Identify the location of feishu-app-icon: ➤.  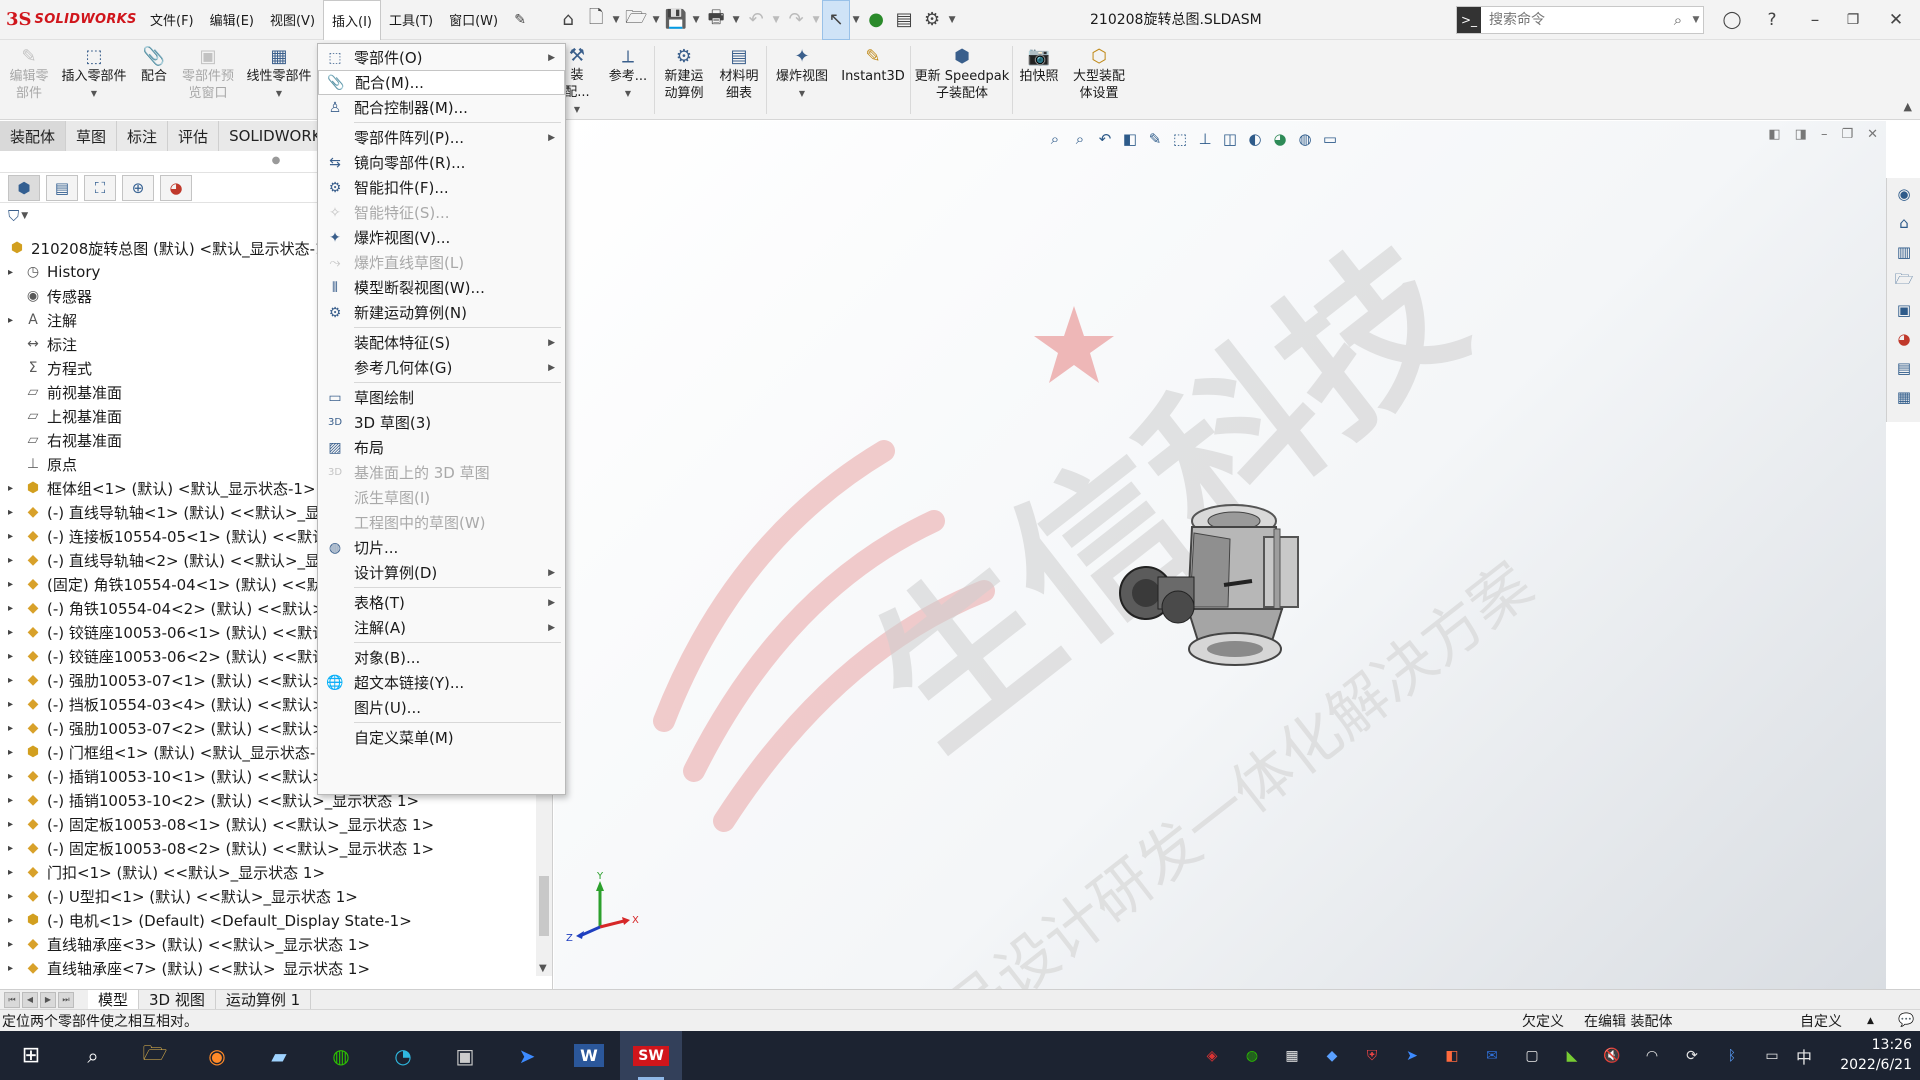
(527, 1055).